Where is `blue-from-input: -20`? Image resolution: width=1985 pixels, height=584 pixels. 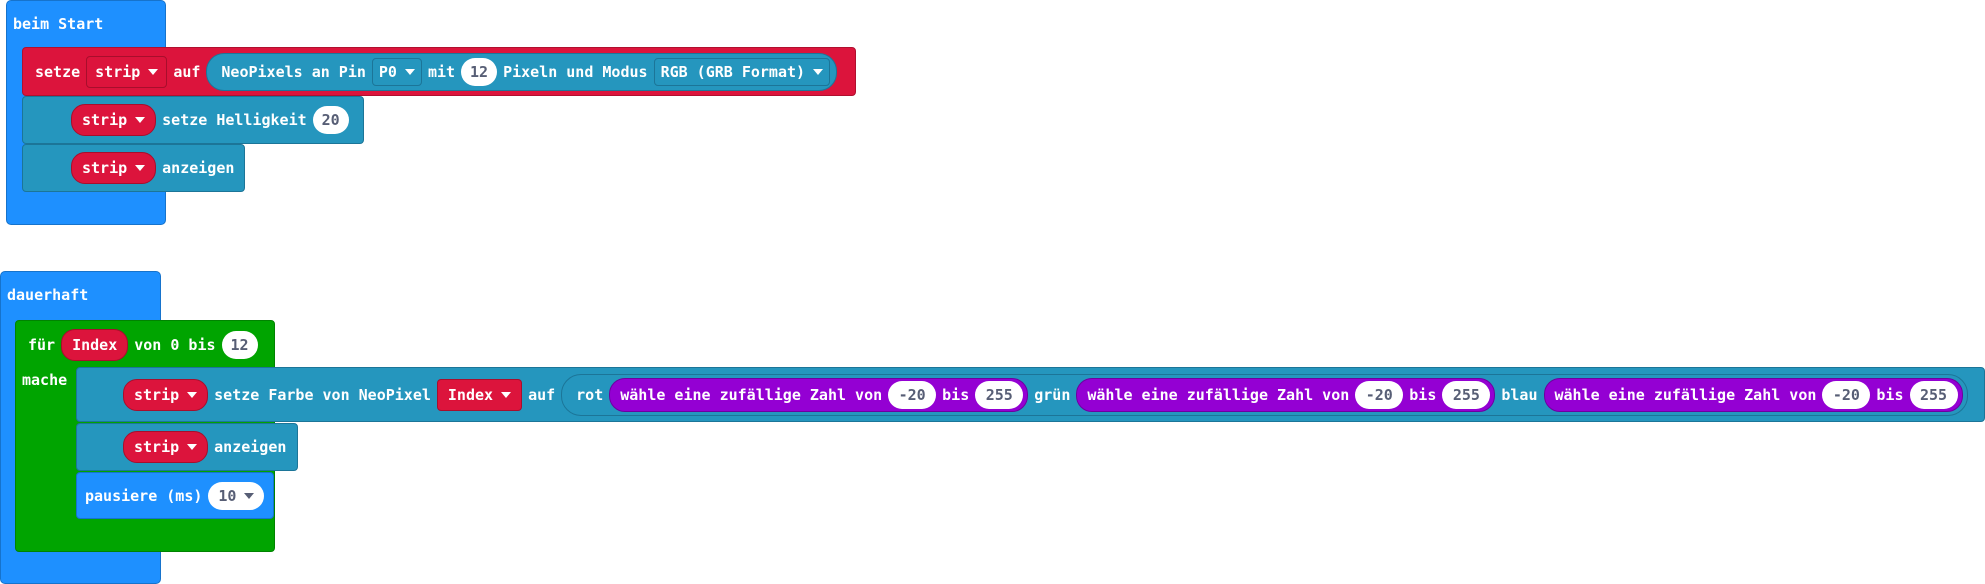 blue-from-input: -20 is located at coordinates (1846, 394).